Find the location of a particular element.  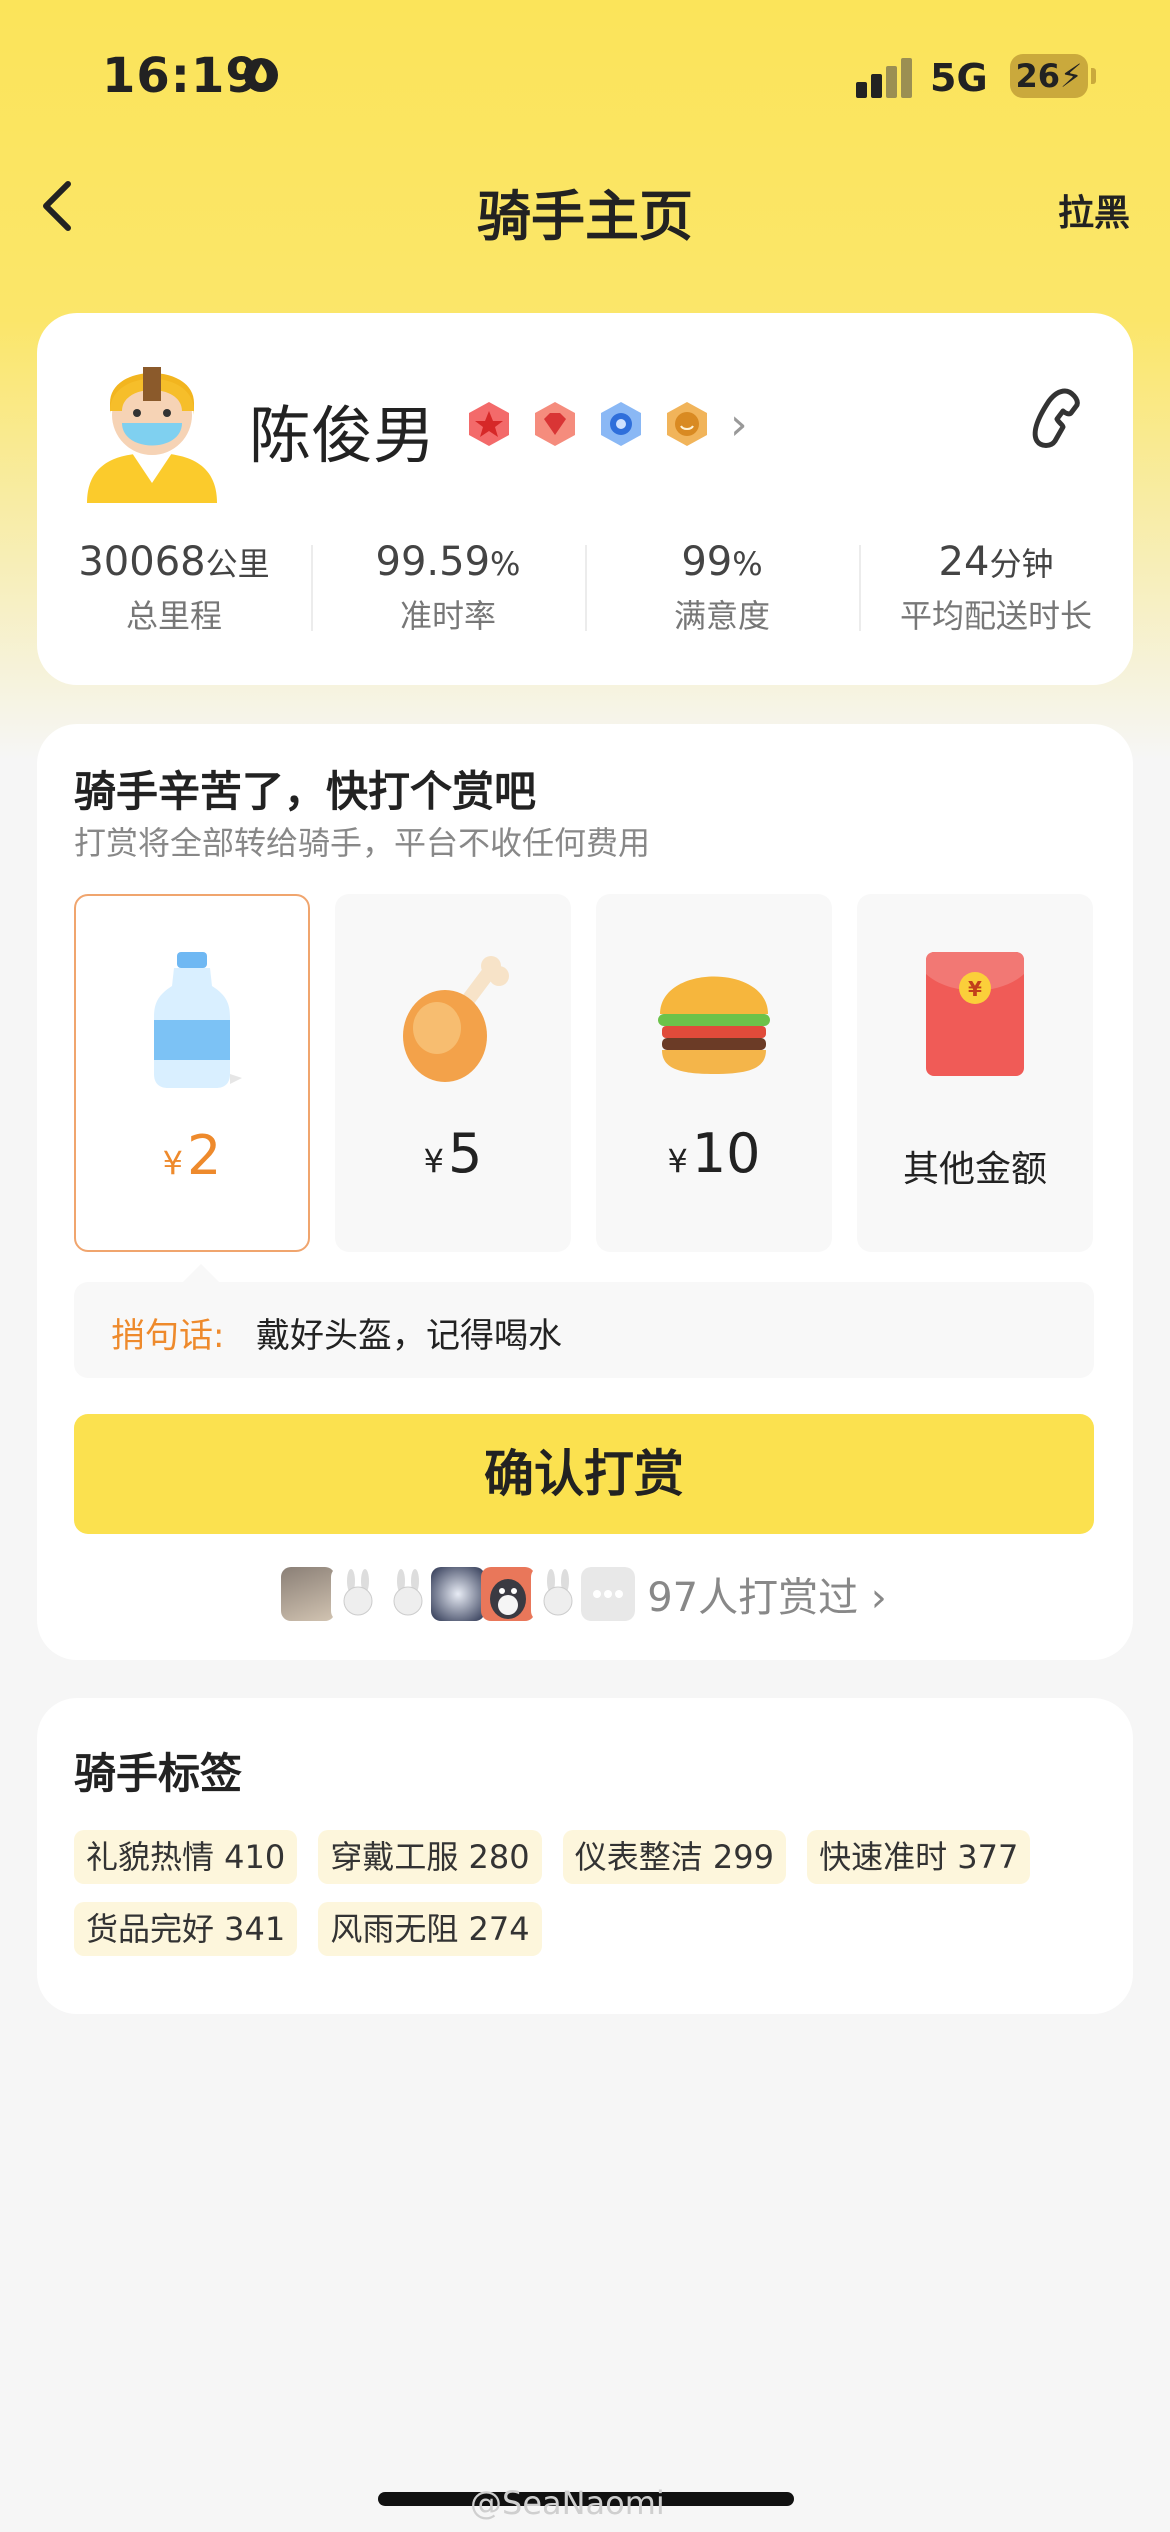

tip-option-10: ¥10 is located at coordinates (714, 1073).